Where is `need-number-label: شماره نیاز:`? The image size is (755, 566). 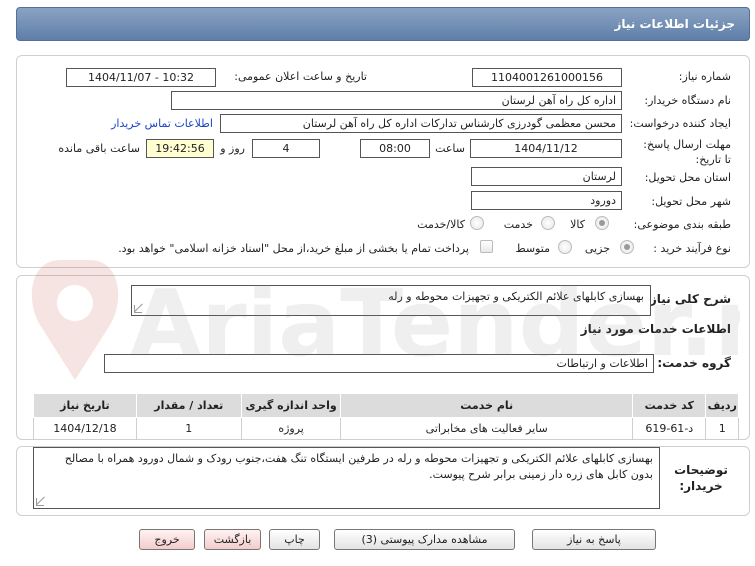
need-number-label: شماره نیاز: is located at coordinates (704, 76).